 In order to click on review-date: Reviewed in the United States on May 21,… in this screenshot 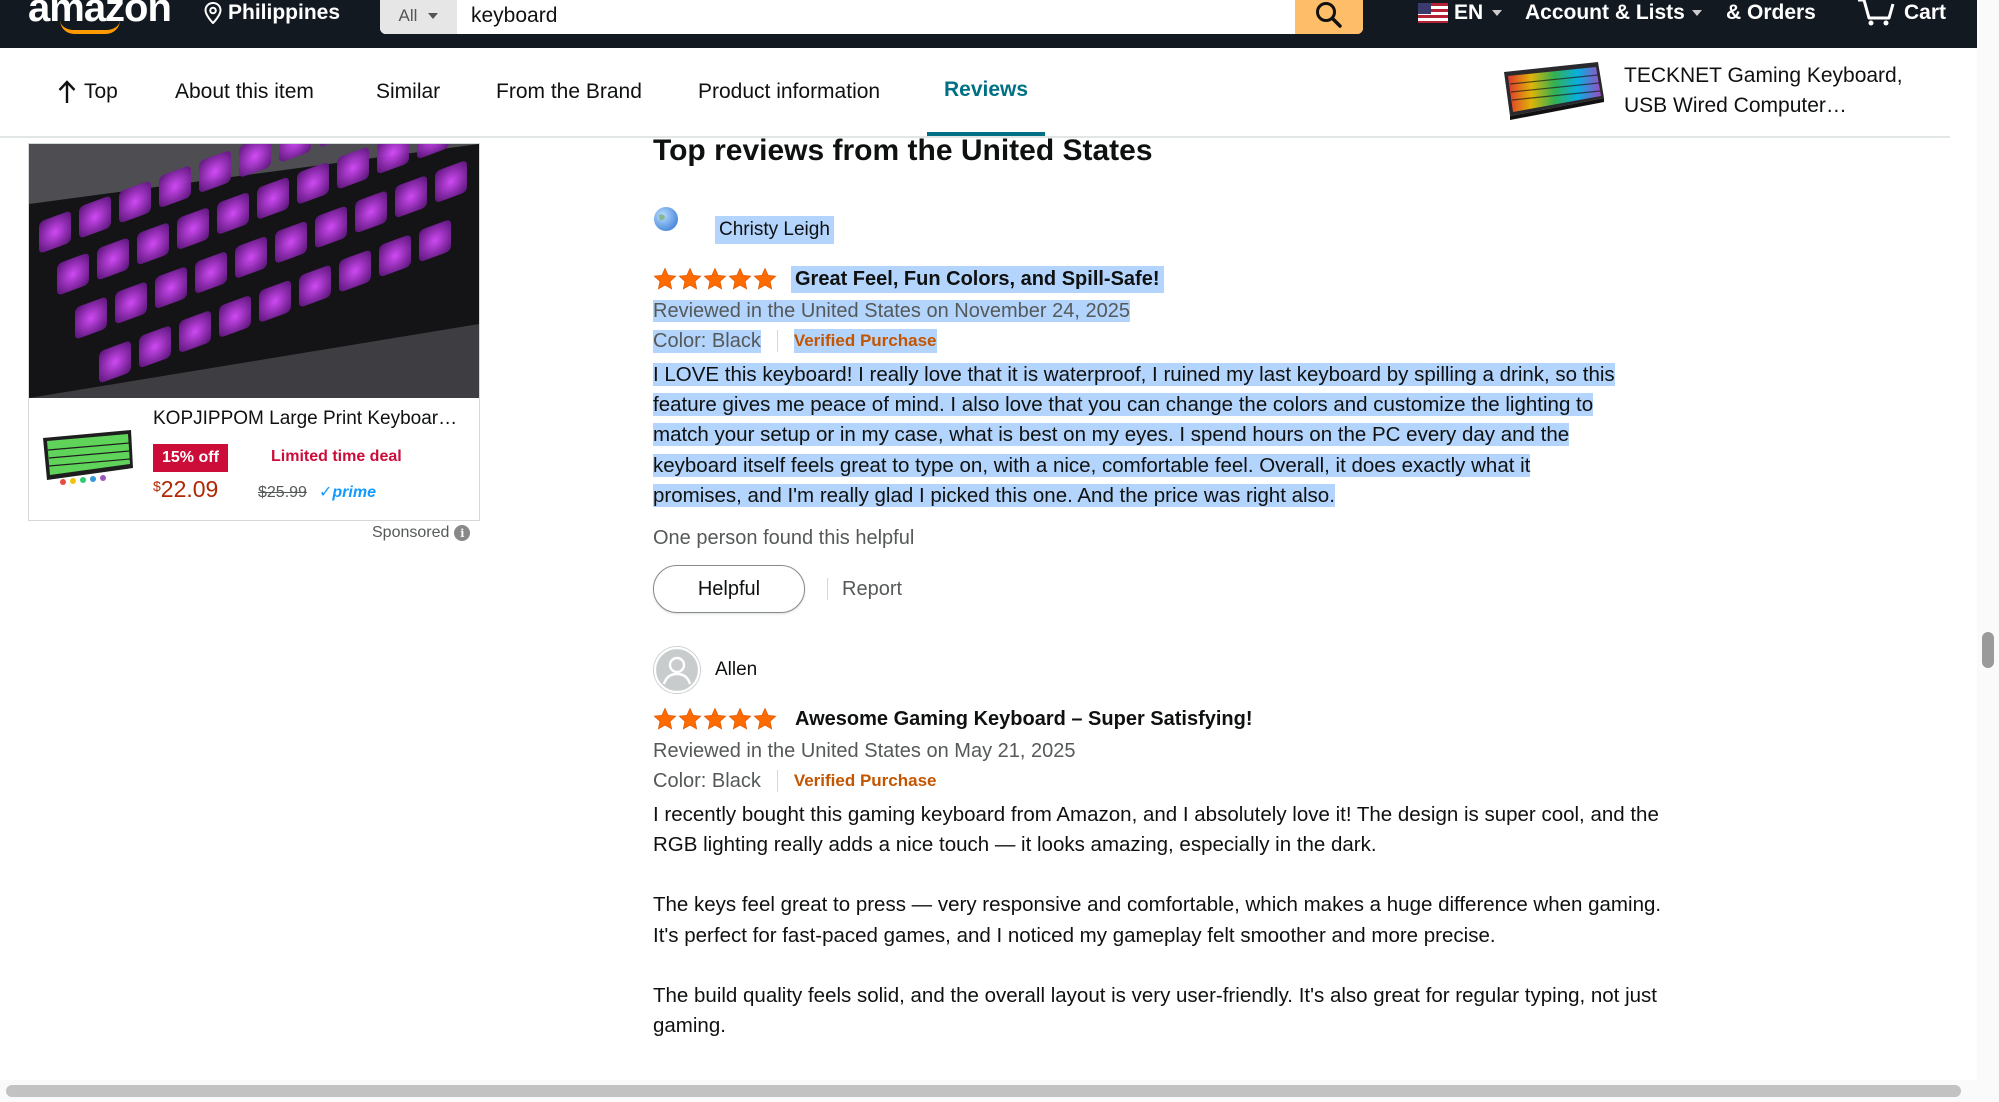, I will do `click(864, 751)`.